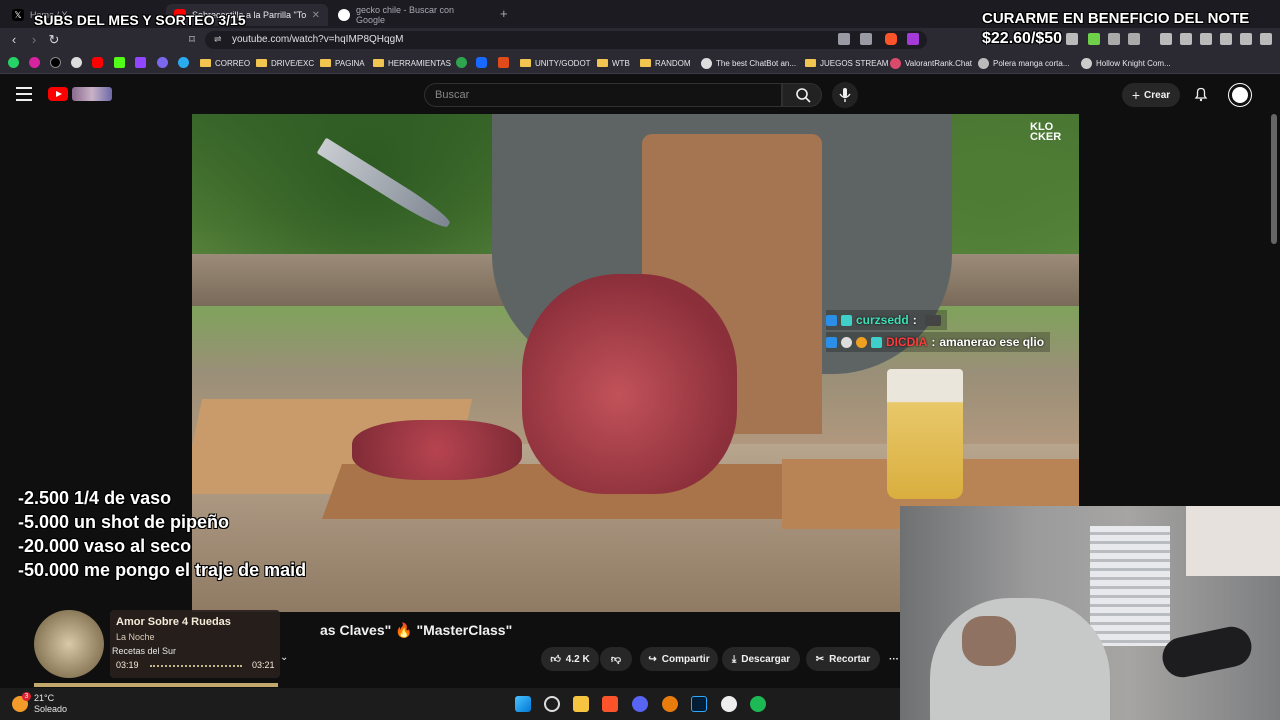 Image resolution: width=1280 pixels, height=720 pixels. I want to click on donation-tier: -20.000 vaso al seco, so click(105, 546).